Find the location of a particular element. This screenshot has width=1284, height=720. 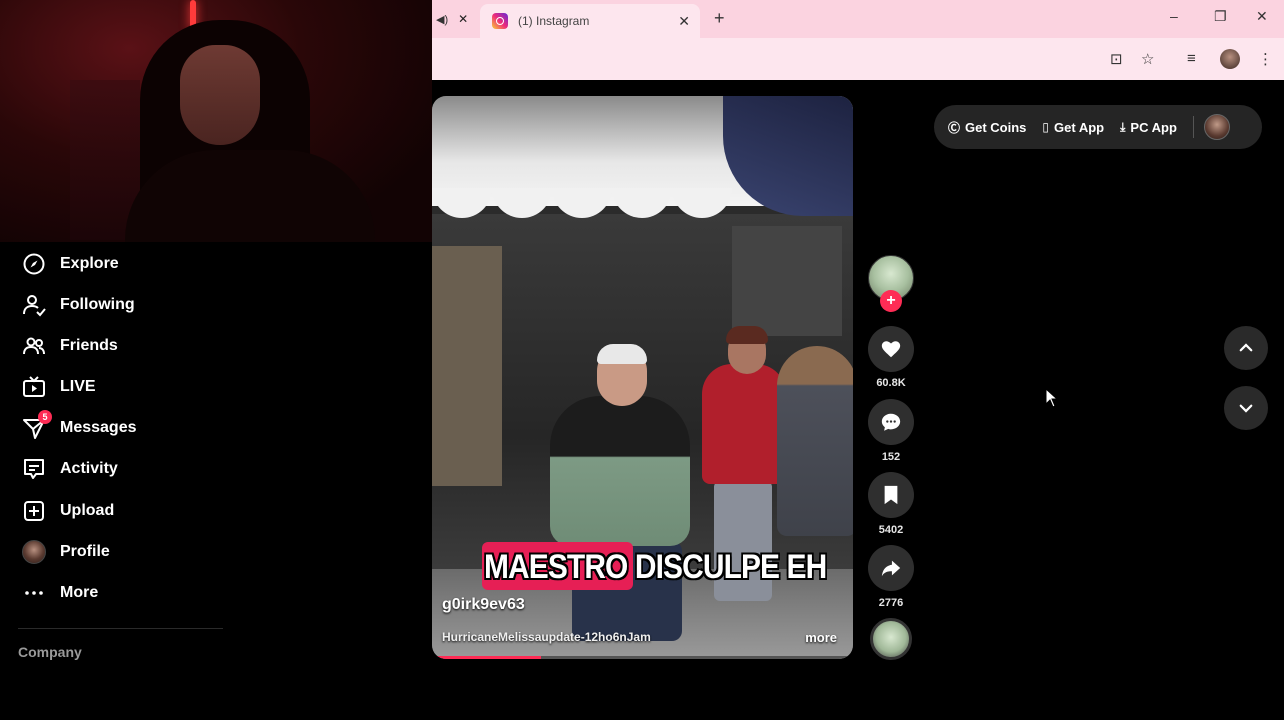

video-description: HurricaneMelissaupdate-12ho6nJam is located at coordinates (546, 637).